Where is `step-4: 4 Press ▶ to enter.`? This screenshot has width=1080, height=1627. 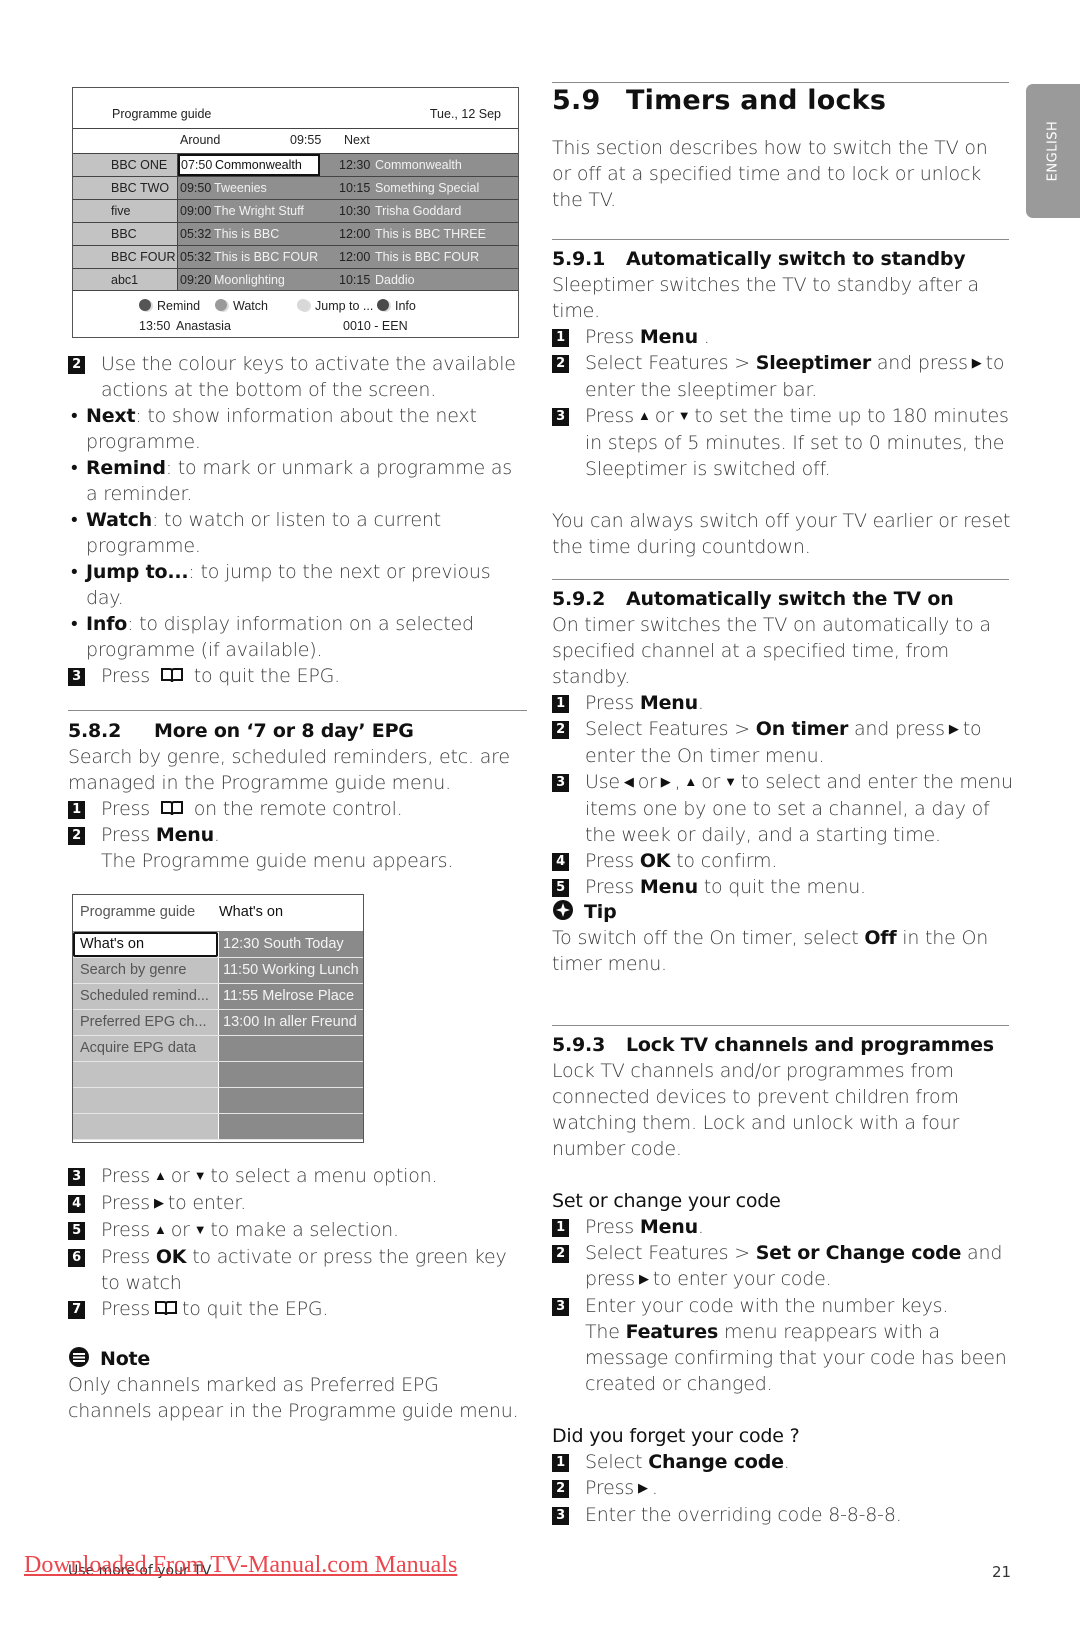
step-4: 4 Press ▶ to enter. is located at coordinates (298, 1203).